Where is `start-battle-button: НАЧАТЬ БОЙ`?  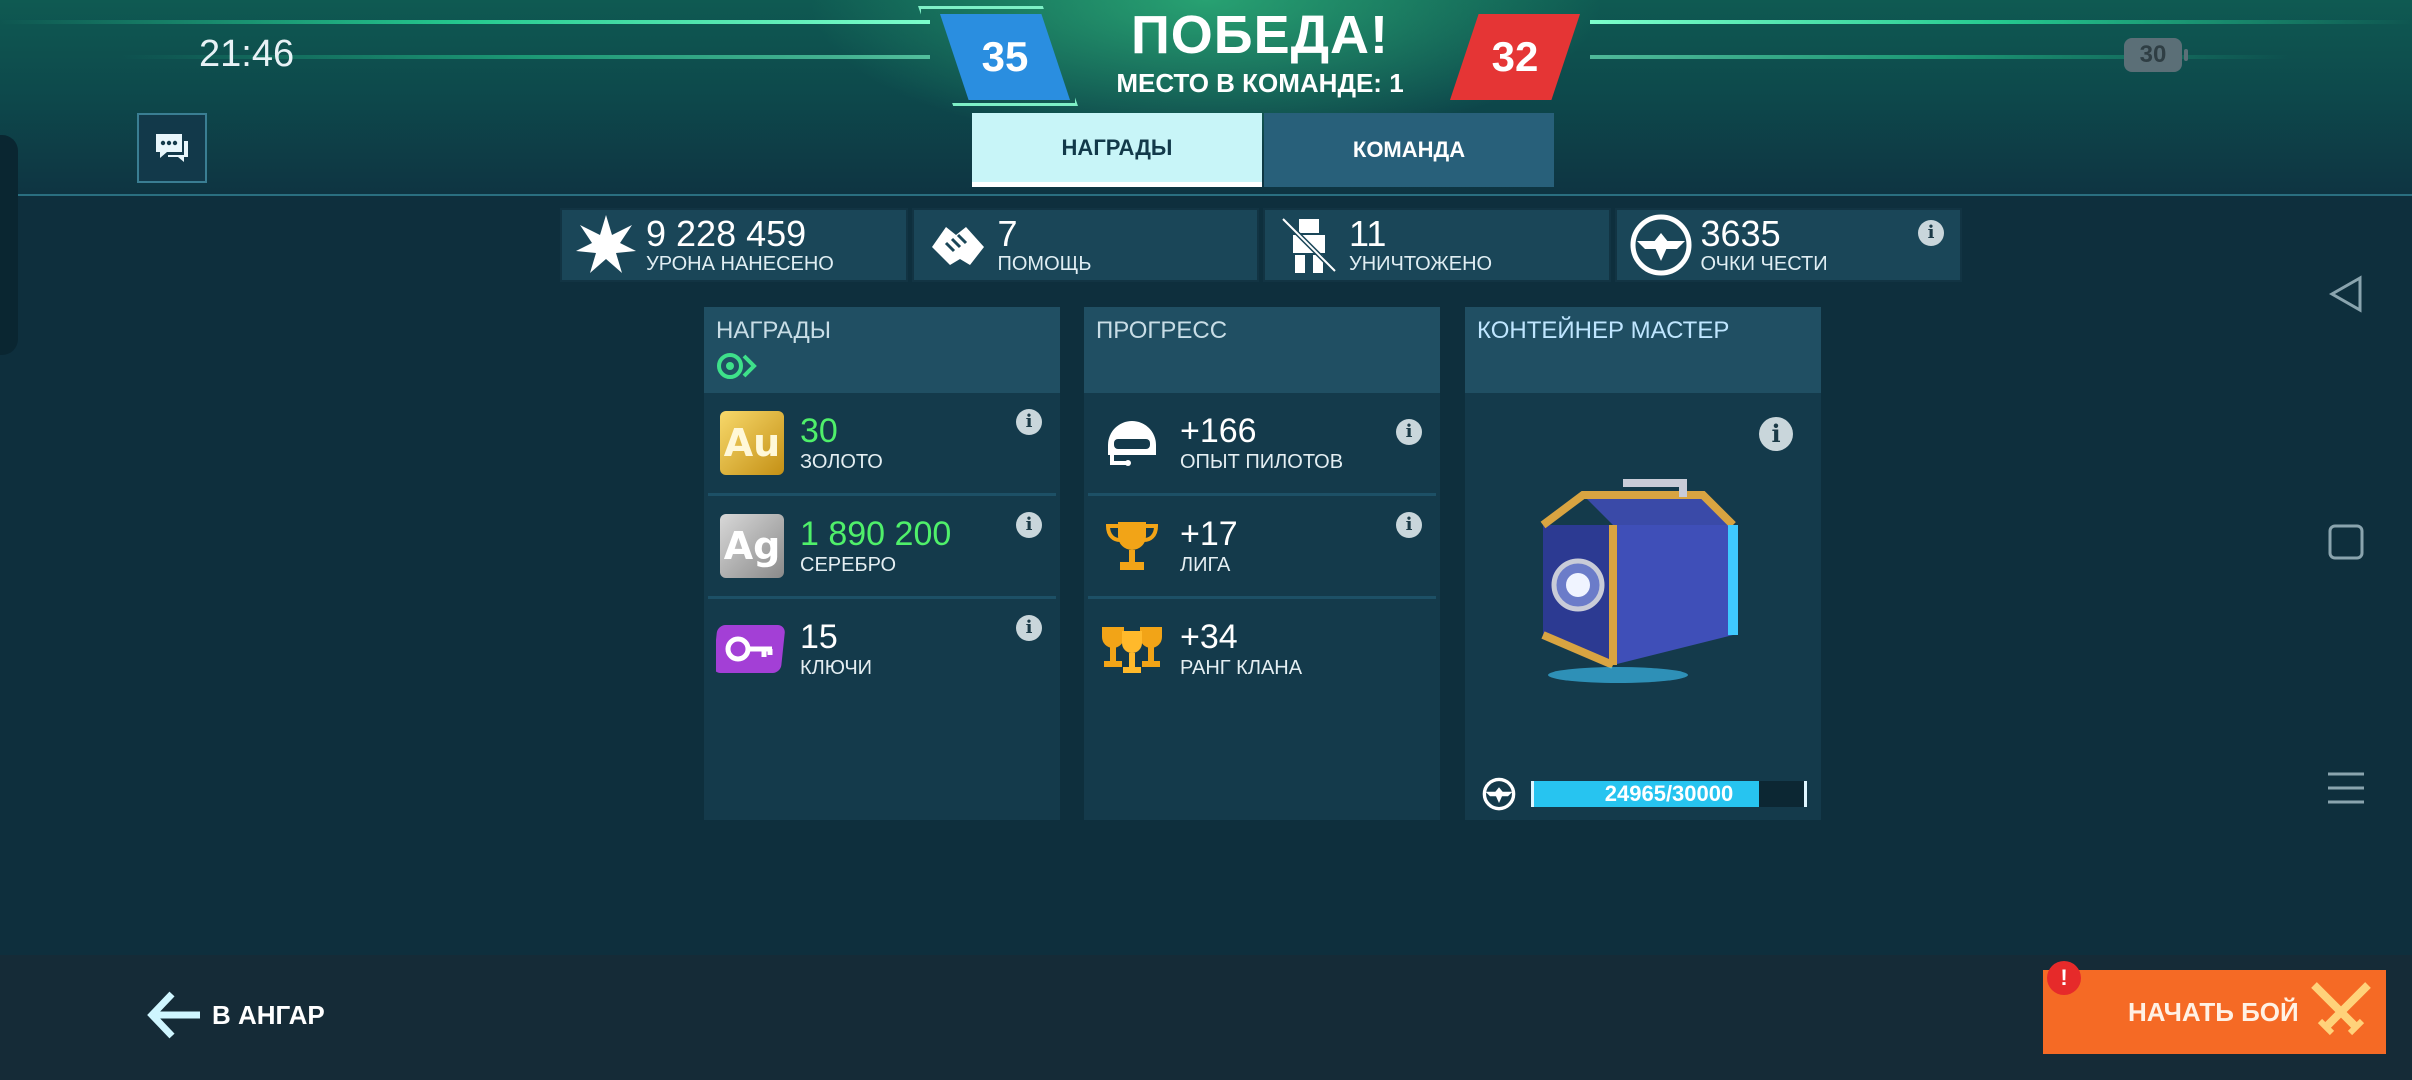
start-battle-button: НАЧАТЬ БОЙ is located at coordinates (2214, 1012).